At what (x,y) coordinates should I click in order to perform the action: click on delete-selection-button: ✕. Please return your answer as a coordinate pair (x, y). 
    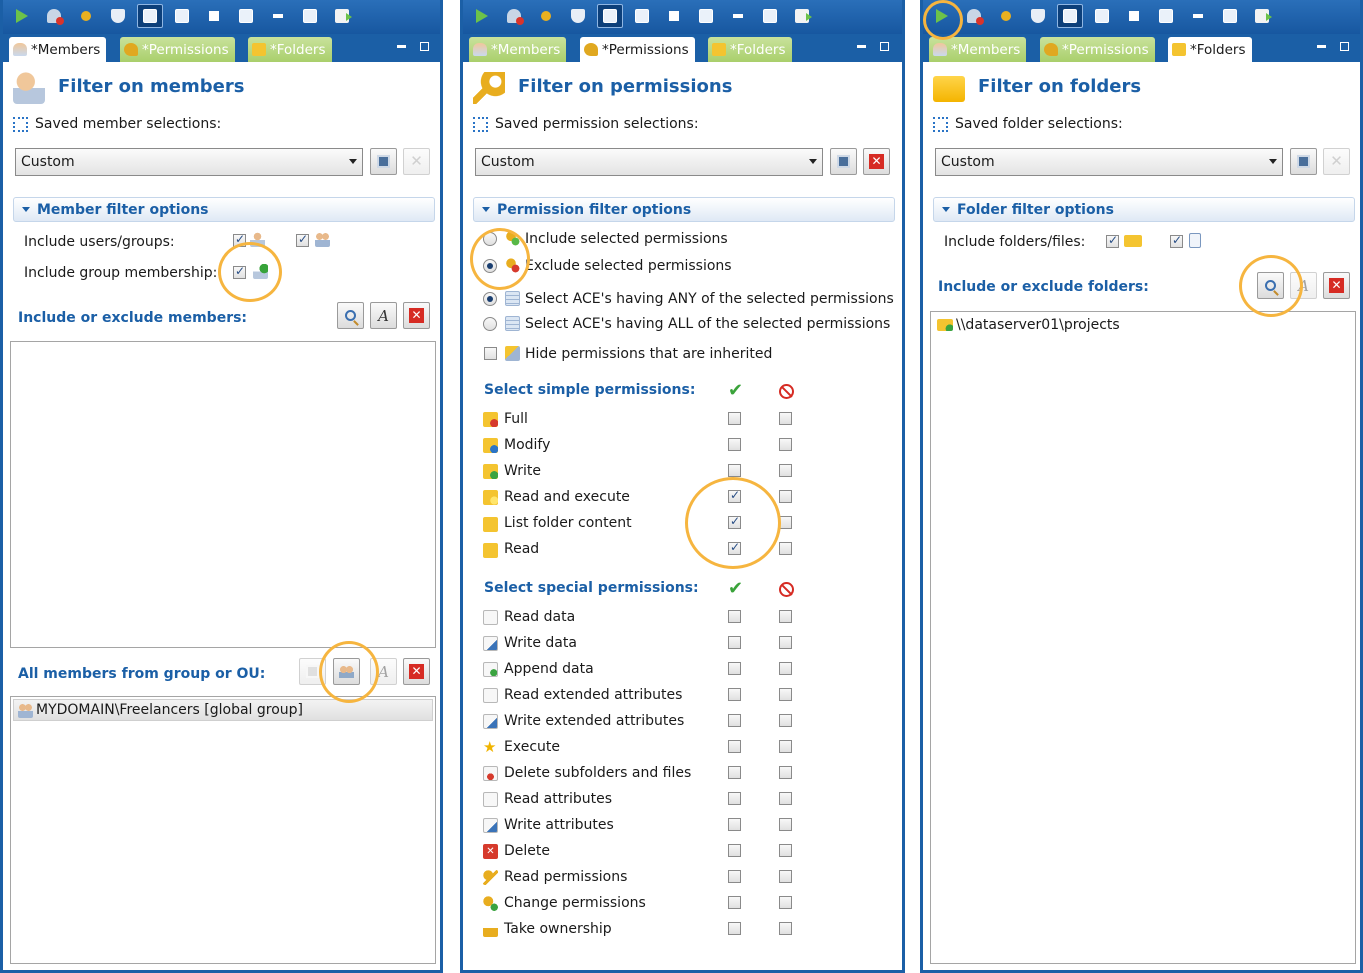
    Looking at the image, I should click on (876, 161).